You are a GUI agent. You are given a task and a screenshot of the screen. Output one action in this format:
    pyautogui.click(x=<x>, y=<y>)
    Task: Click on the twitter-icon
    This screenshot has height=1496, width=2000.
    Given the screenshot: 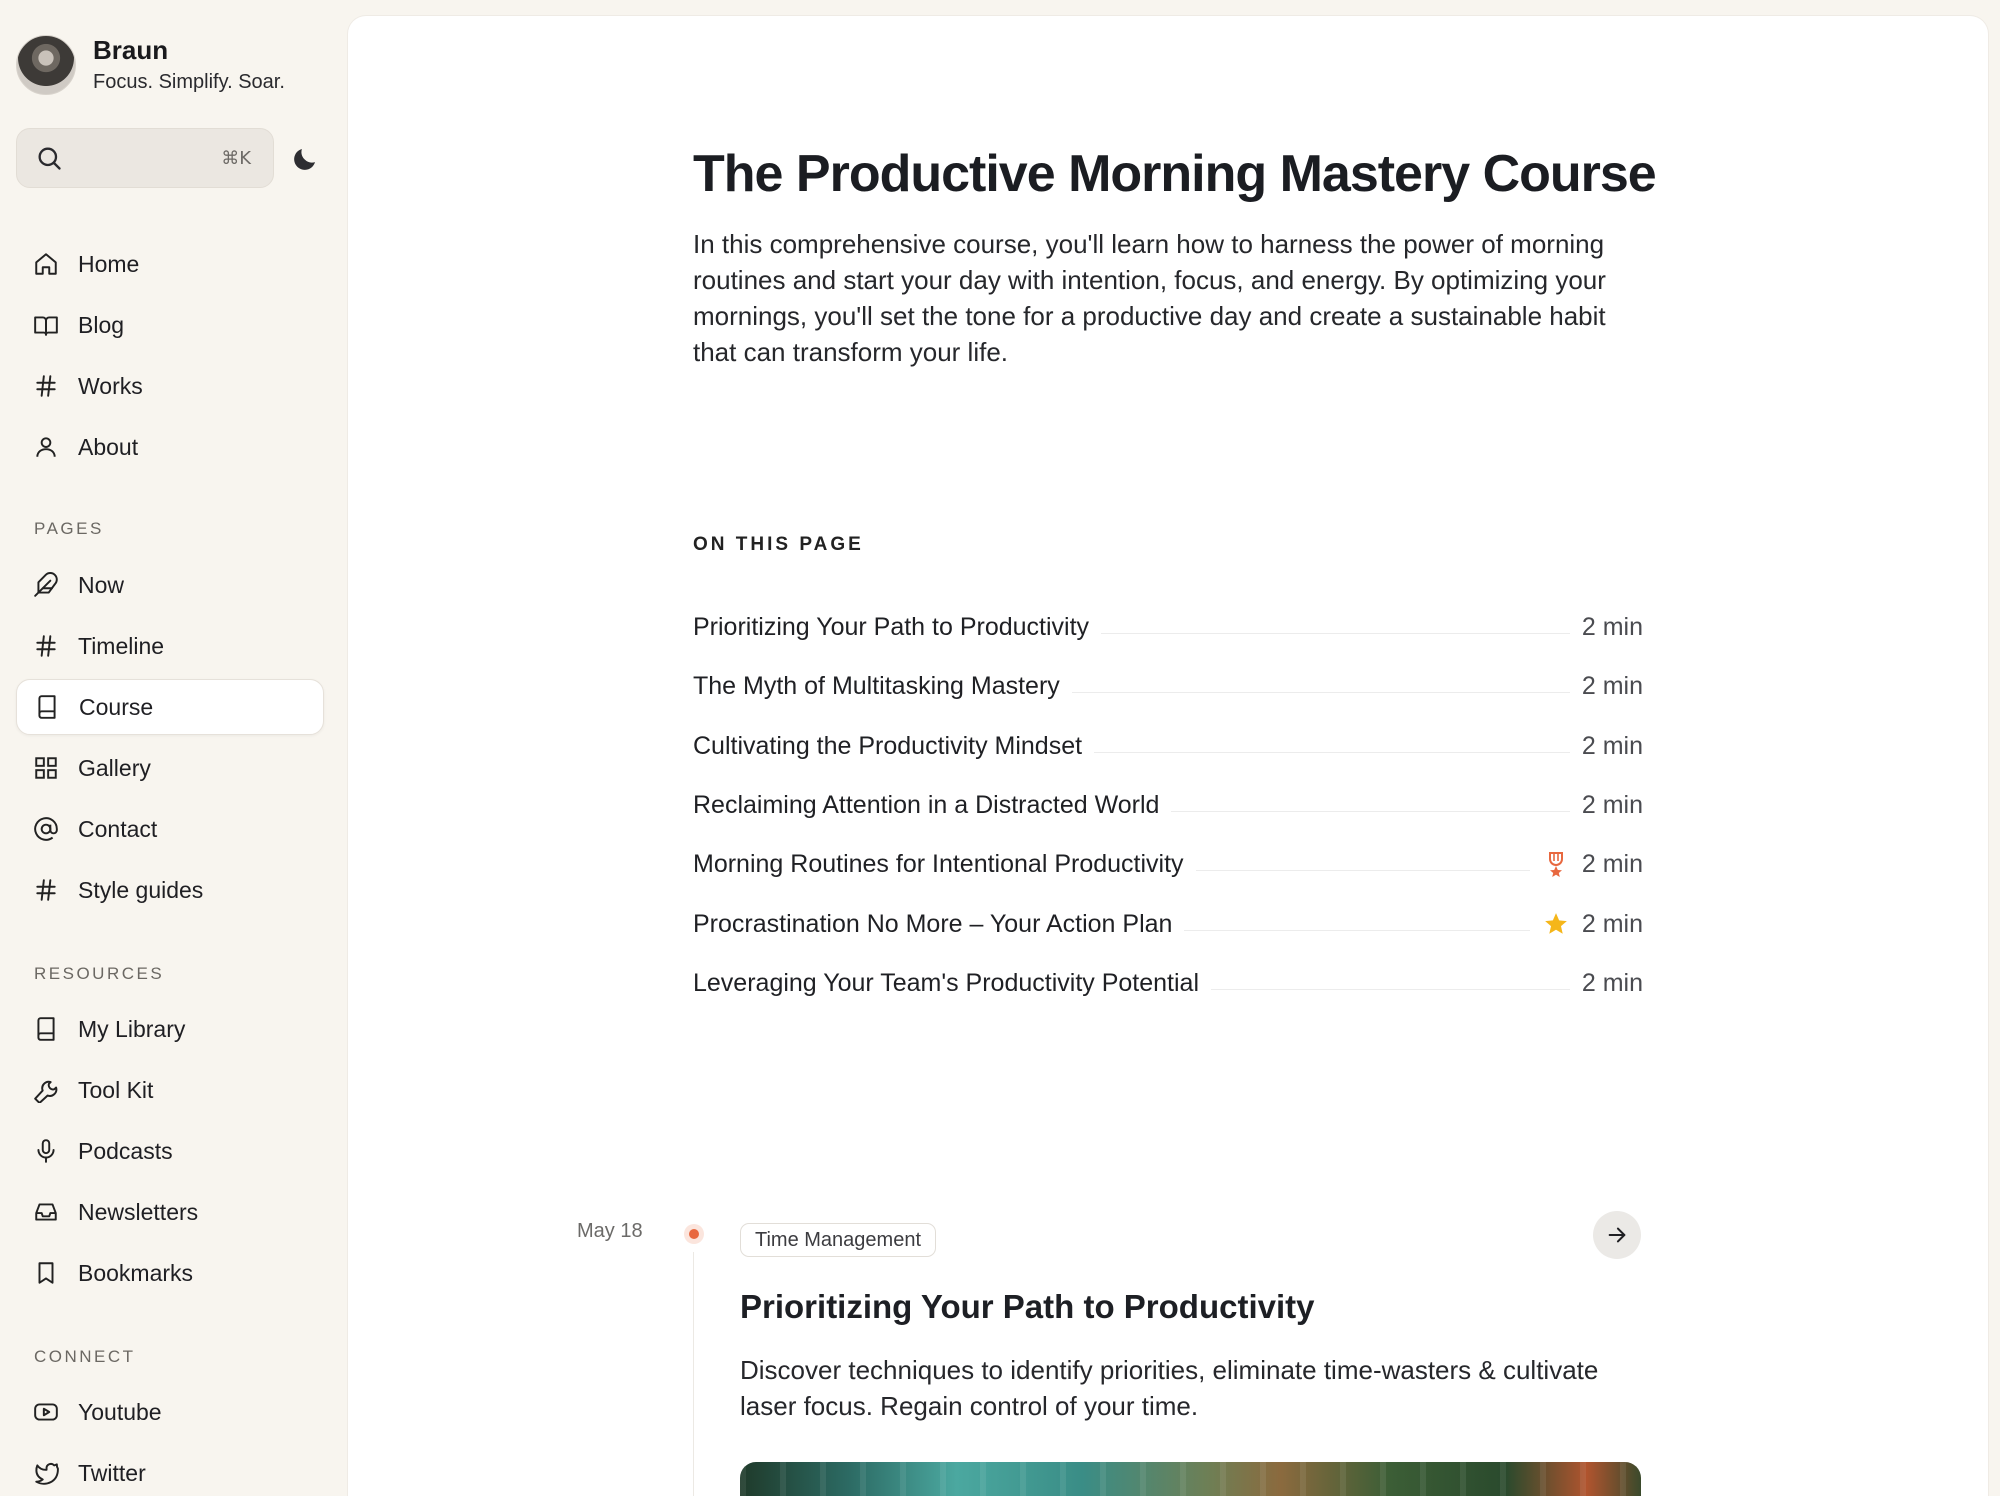 What is the action you would take?
    pyautogui.click(x=46, y=1473)
    